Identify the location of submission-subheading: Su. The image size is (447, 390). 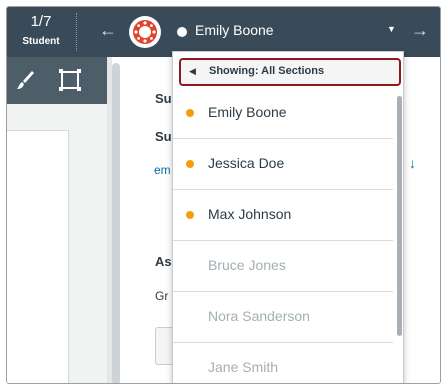
(163, 136).